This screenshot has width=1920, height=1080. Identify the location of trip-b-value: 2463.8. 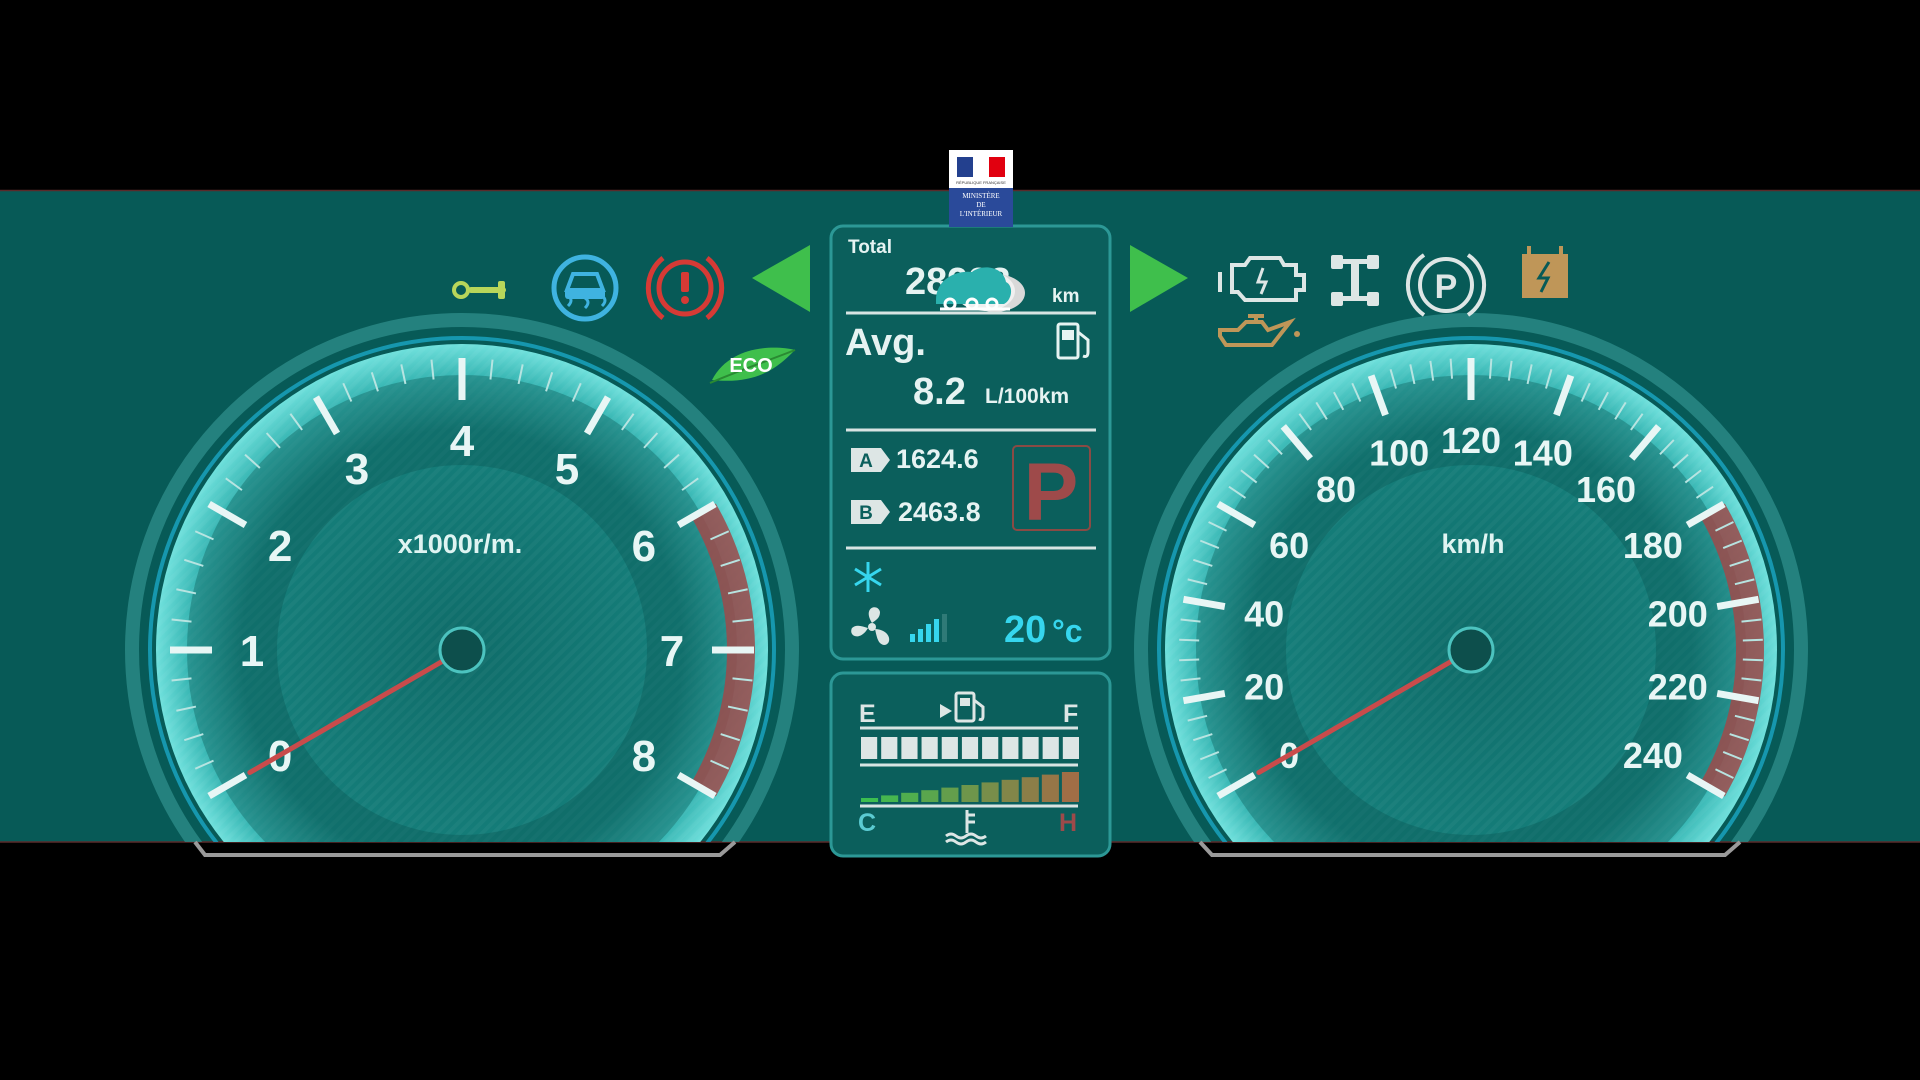
(939, 512).